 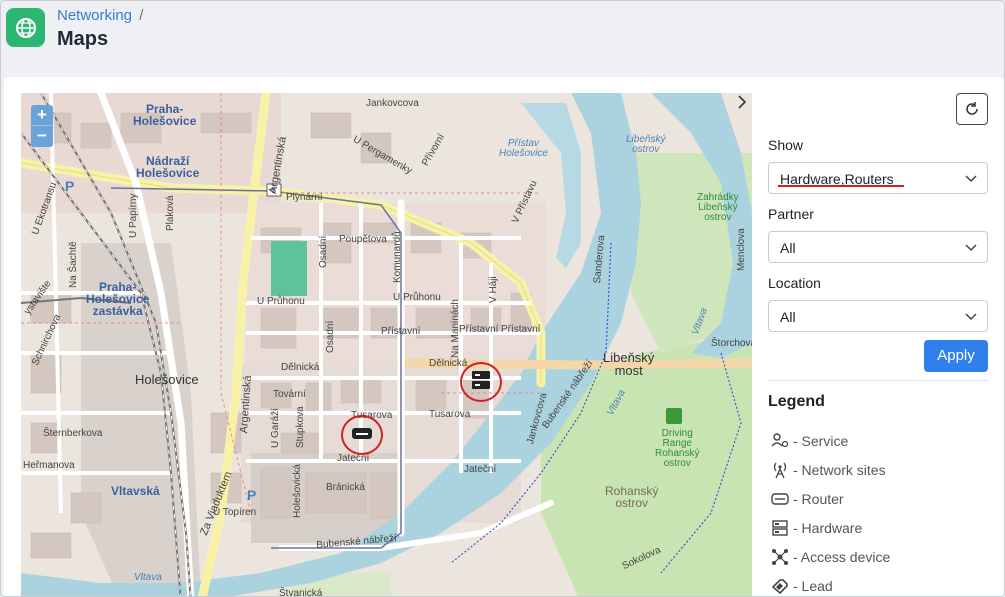 What do you see at coordinates (788, 317) in the screenshot?
I see `location-select-value: All` at bounding box center [788, 317].